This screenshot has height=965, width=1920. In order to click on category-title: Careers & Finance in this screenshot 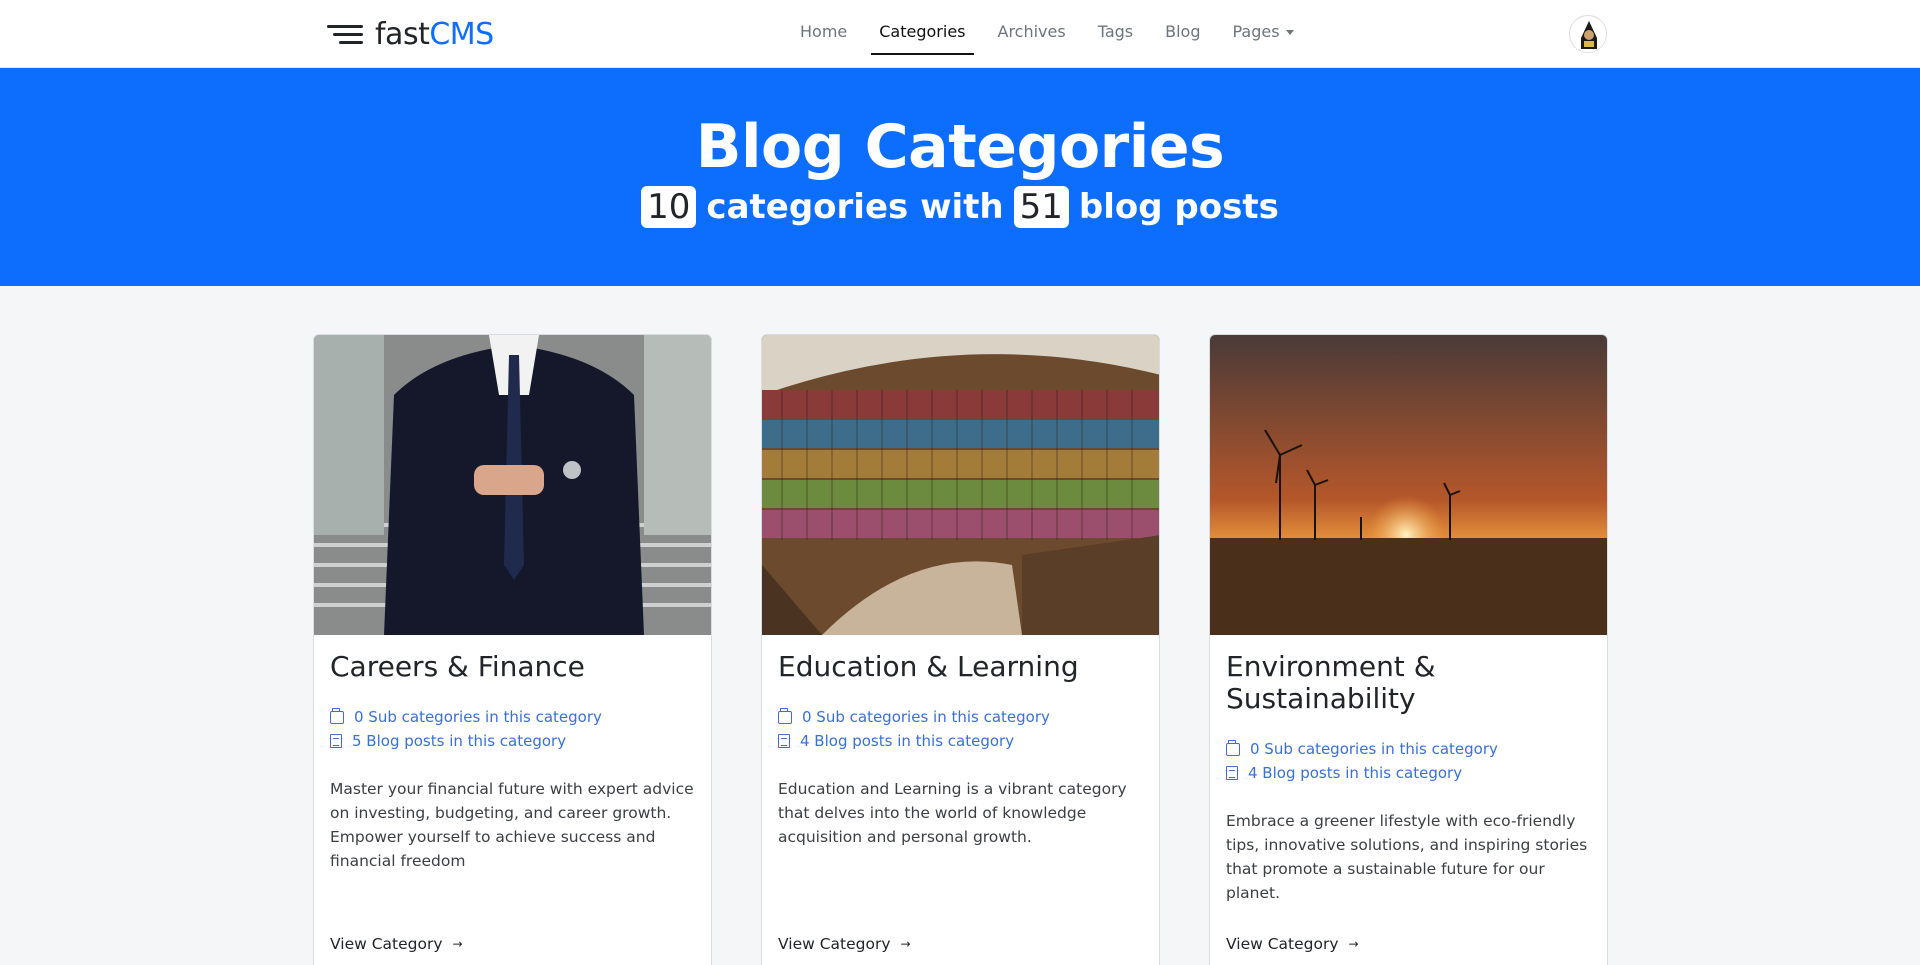, I will do `click(512, 667)`.